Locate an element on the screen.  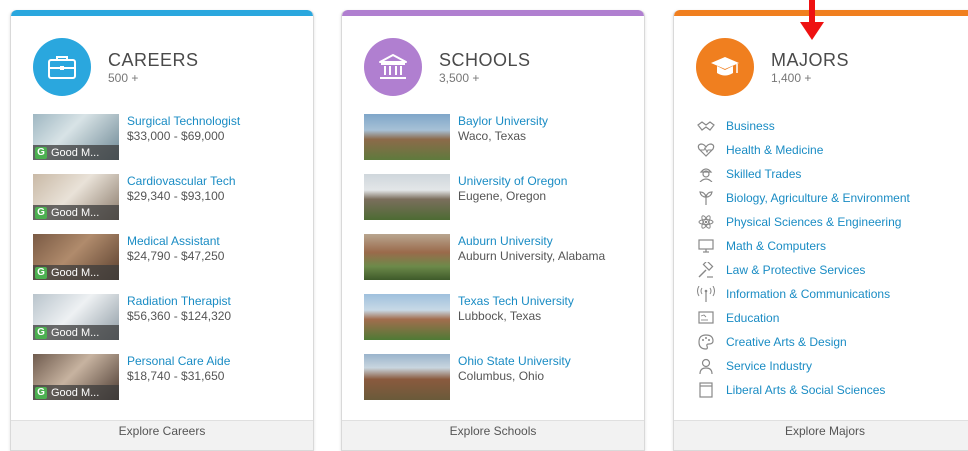
school-name: Baylor University is located at coordinates (503, 121).